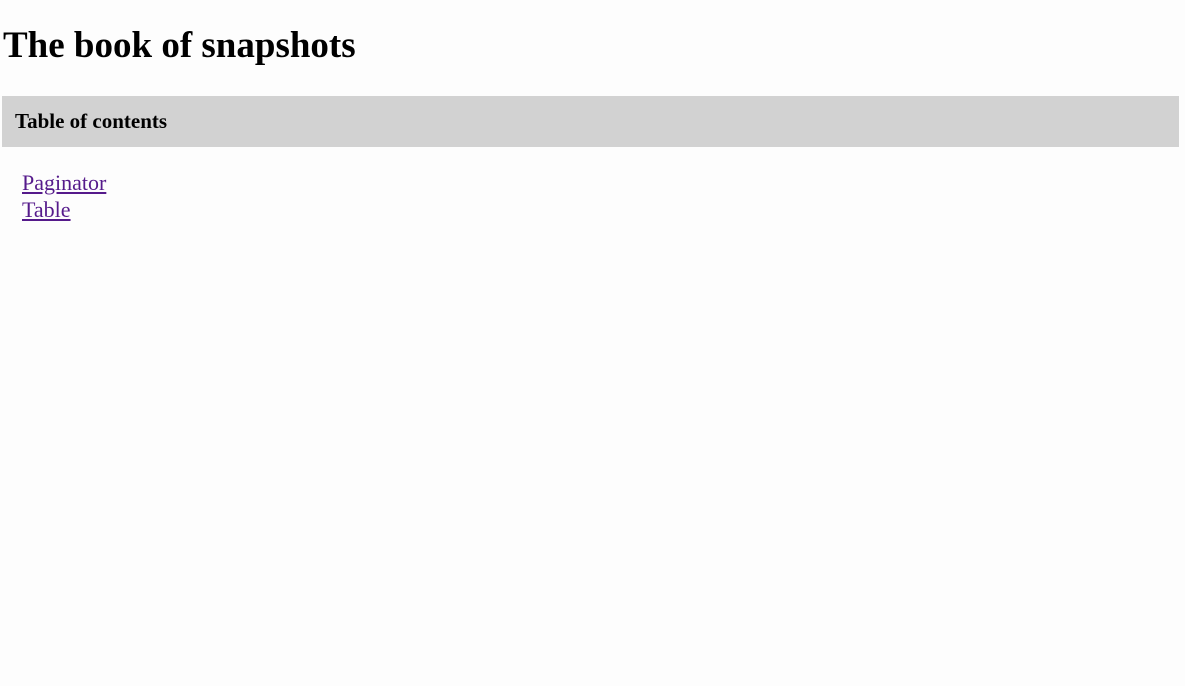 The image size is (1185, 686). I want to click on toc-item: Table, so click(64, 209).